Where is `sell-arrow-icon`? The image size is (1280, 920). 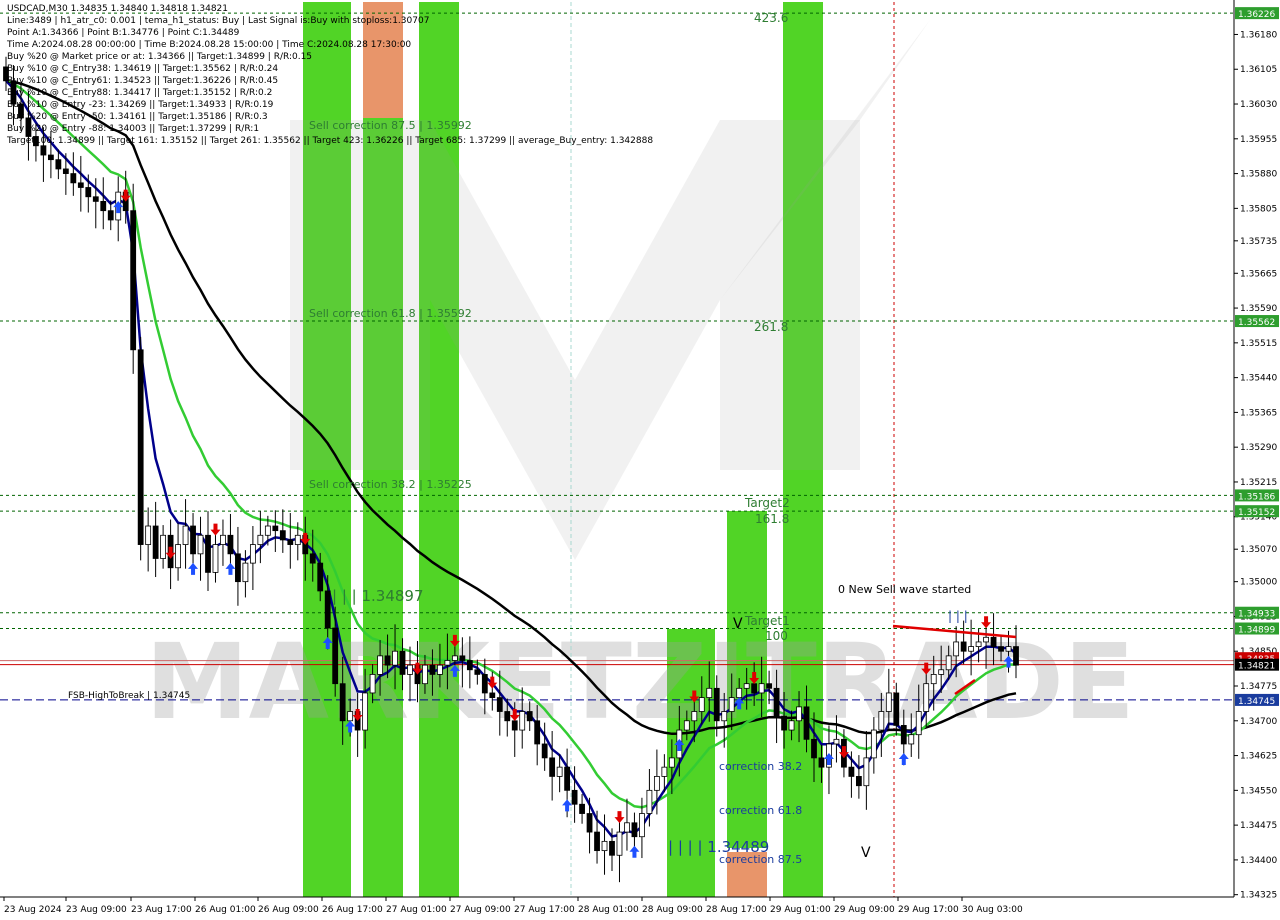 sell-arrow-icon is located at coordinates (215, 529).